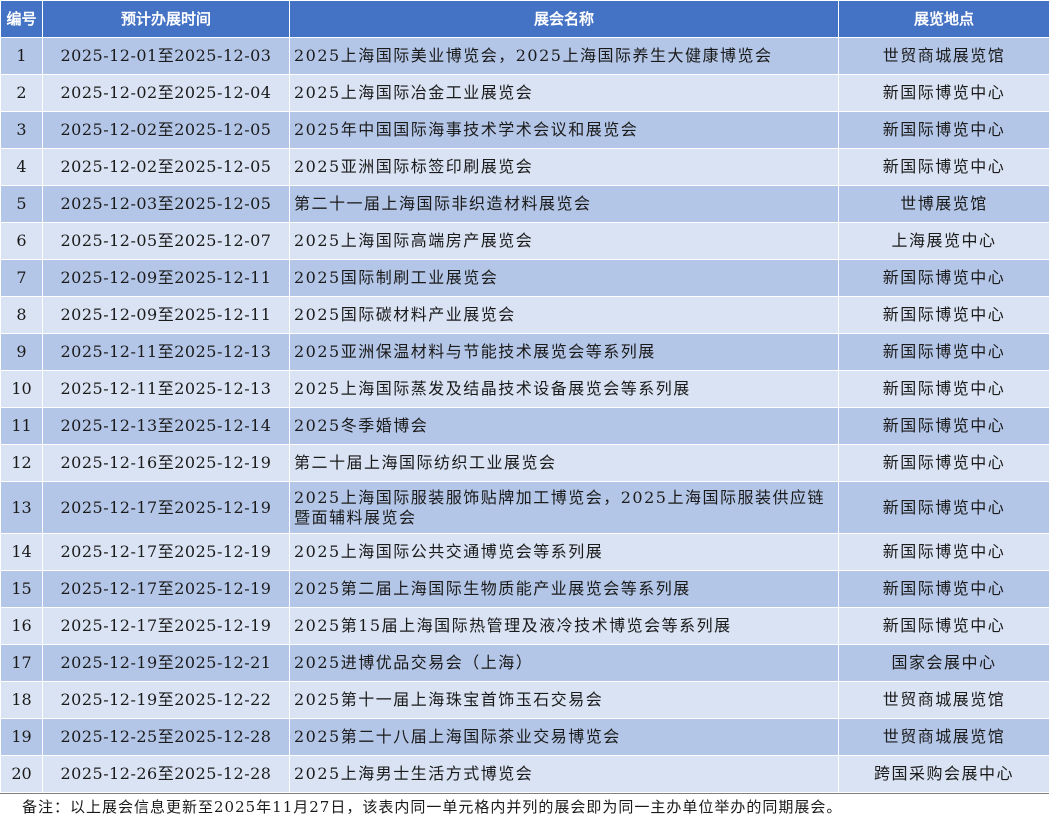 The image size is (1049, 821). What do you see at coordinates (564, 56) in the screenshot?
I see `cell-exhibition-name: 2025上海国际美业博览会，2025上海国际养生大健康博览会` at bounding box center [564, 56].